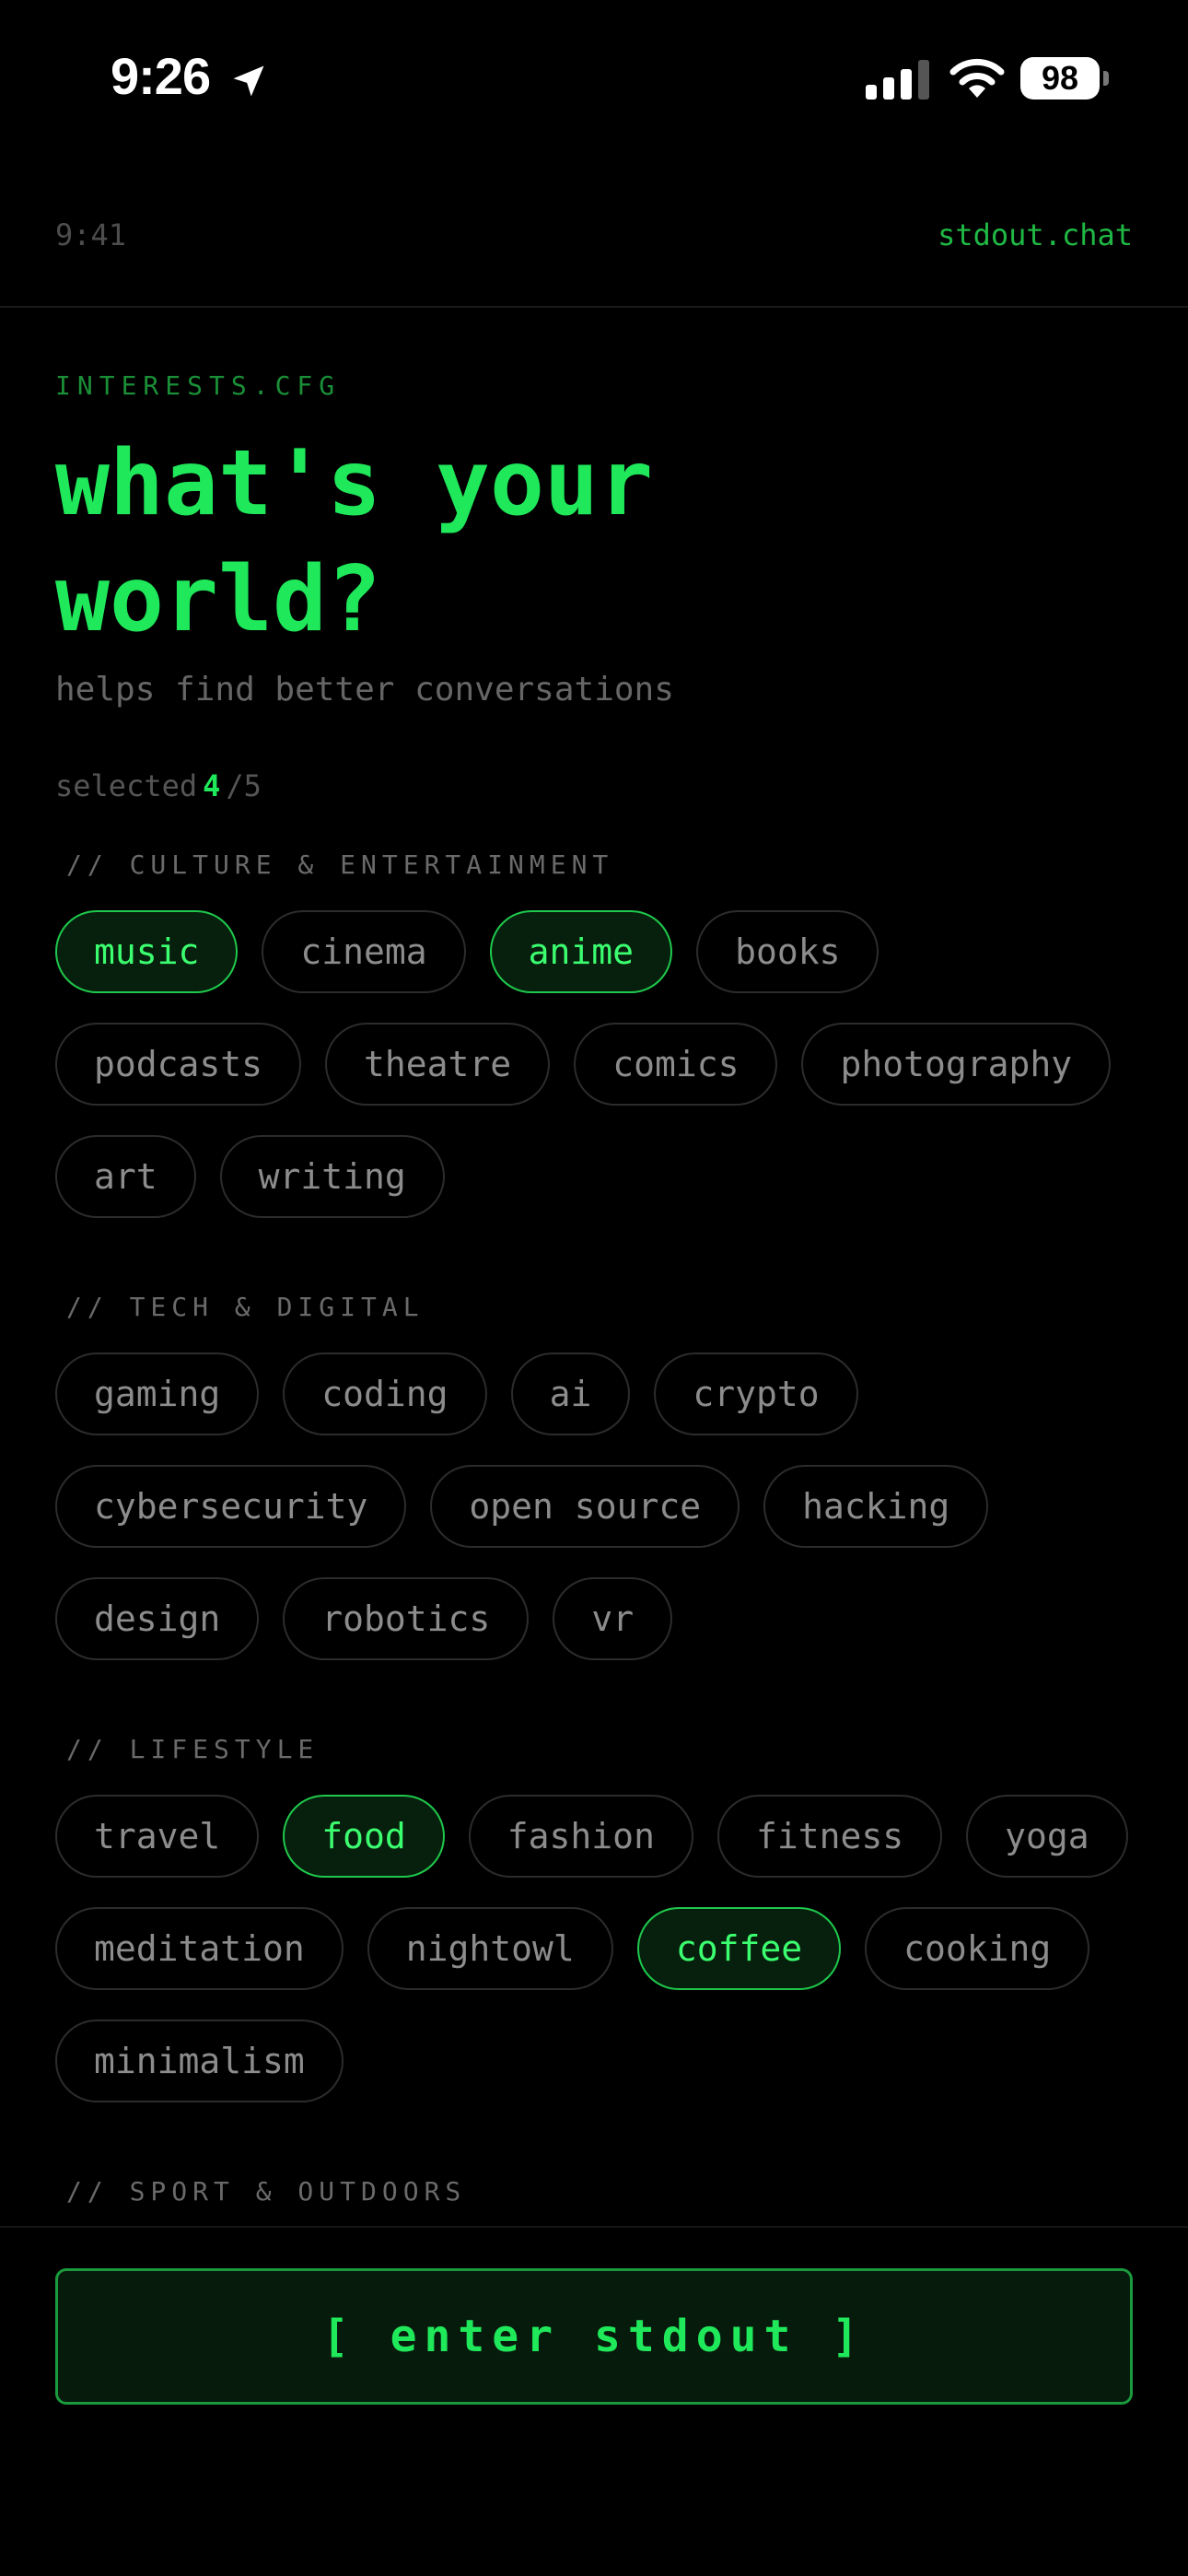 The height and width of the screenshot is (2576, 1188). Describe the element at coordinates (212, 785) in the screenshot. I see `counter-count: 4` at that location.